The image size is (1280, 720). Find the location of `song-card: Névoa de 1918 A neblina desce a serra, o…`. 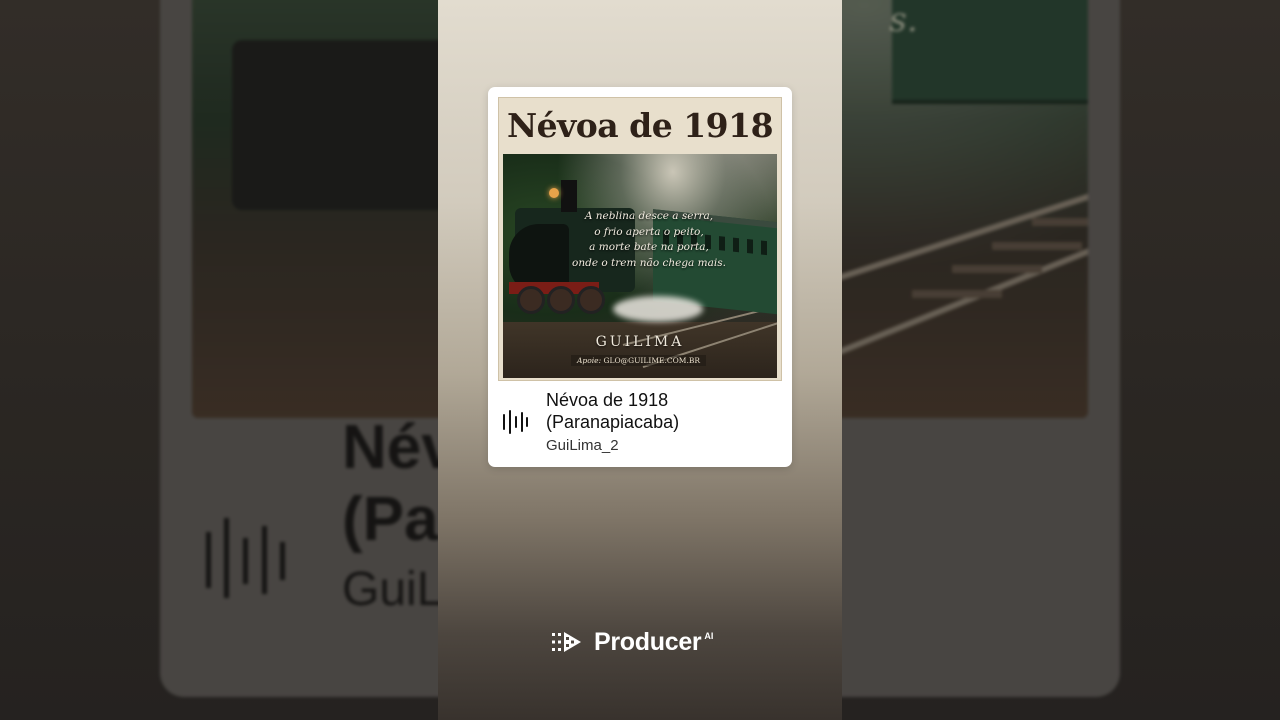

song-card: Névoa de 1918 A neblina desce a serra, o… is located at coordinates (640, 277).